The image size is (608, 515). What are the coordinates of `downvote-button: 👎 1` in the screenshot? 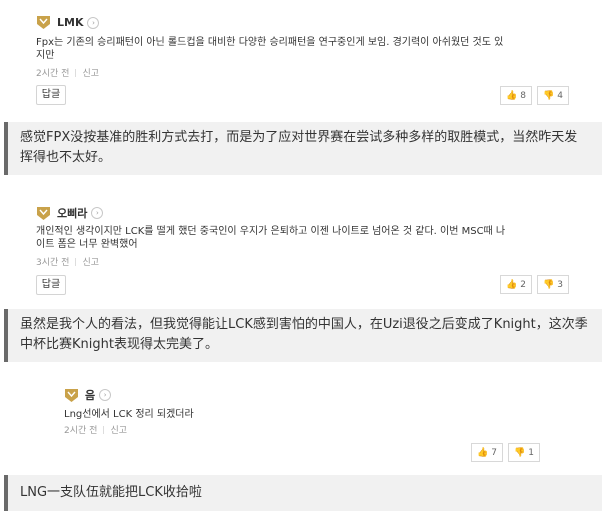 It's located at (524, 452).